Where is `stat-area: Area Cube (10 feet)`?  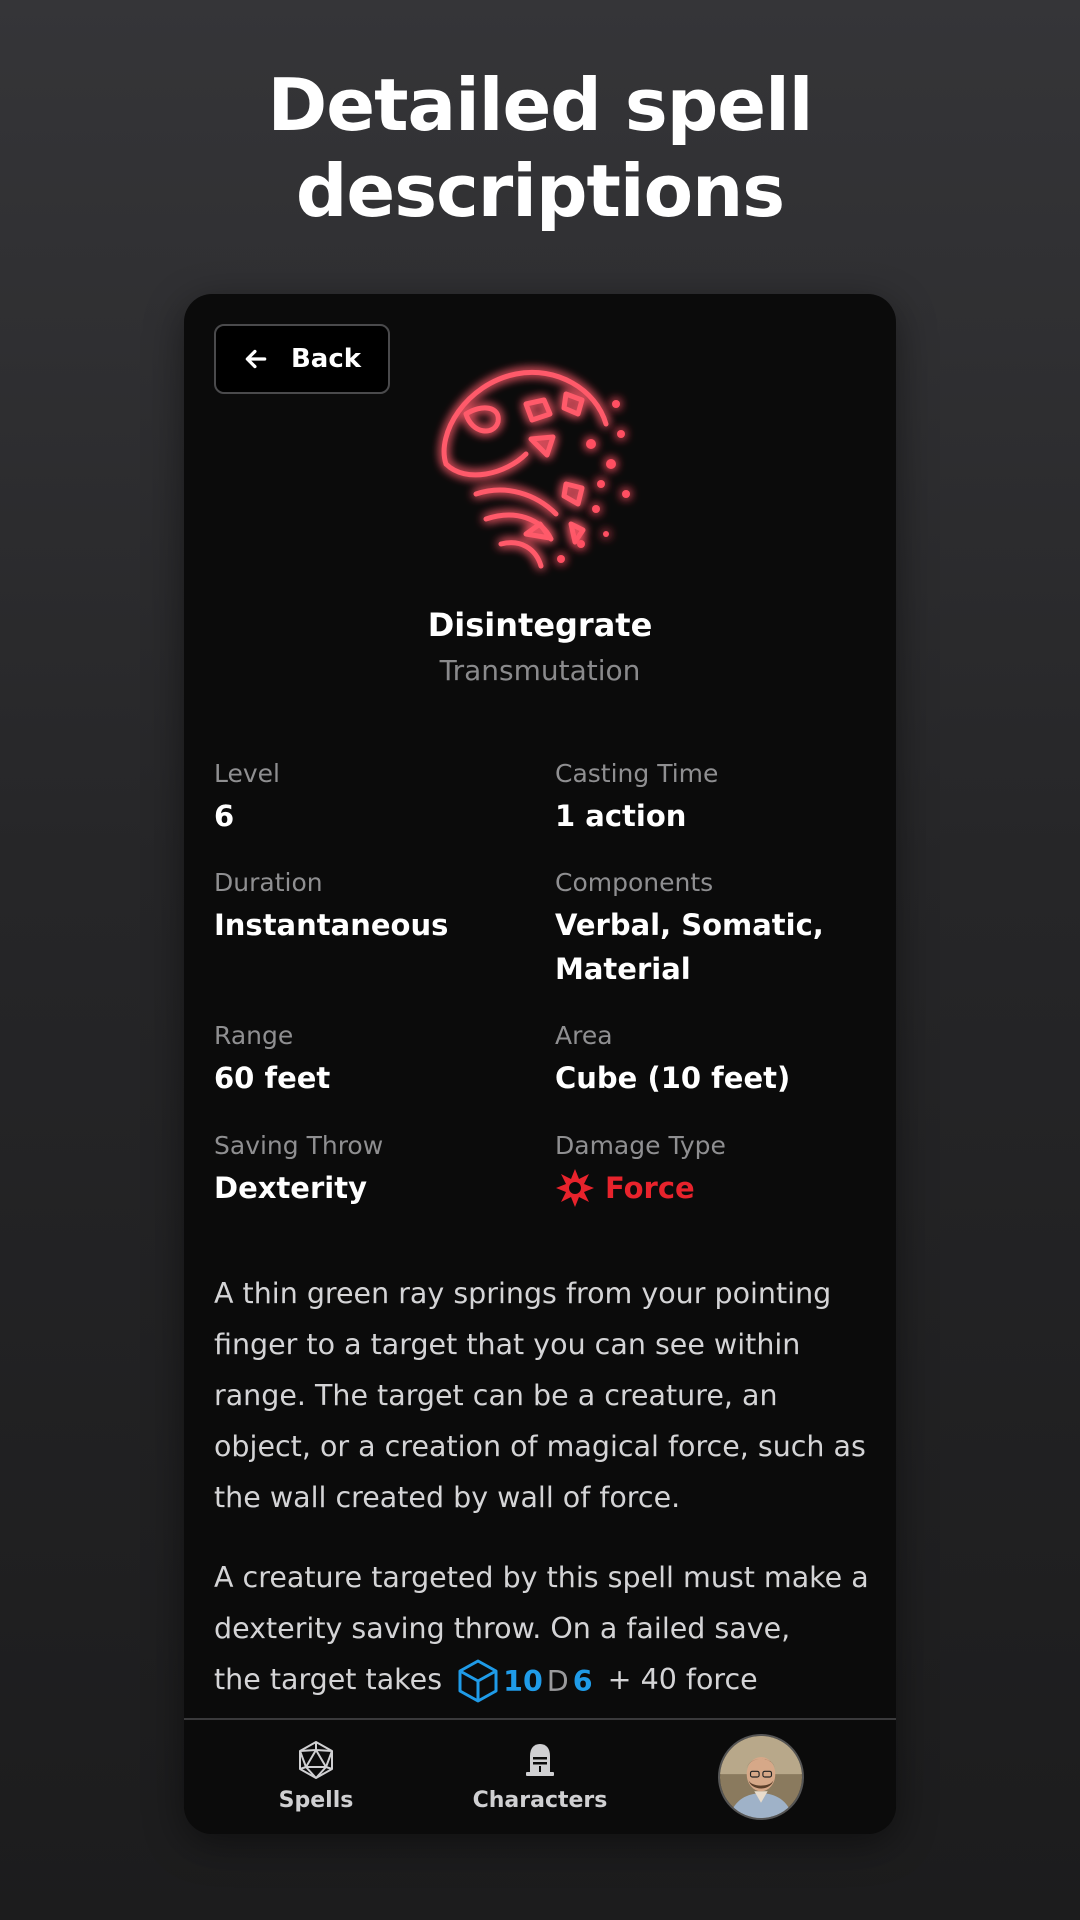 stat-area: Area Cube (10 feet) is located at coordinates (715, 1060).